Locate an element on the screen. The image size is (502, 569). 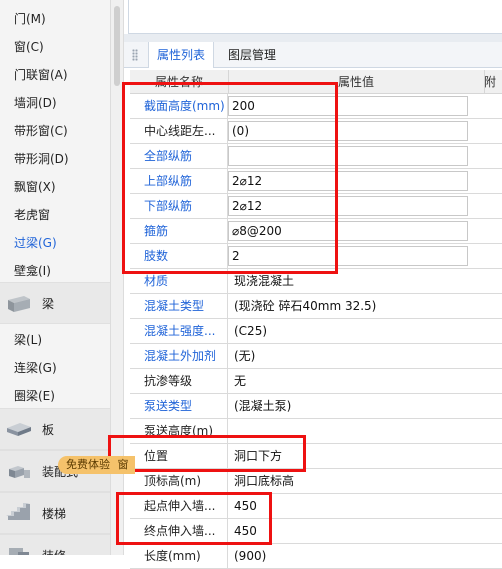
table-row: 长度(mm) (900) is located at coordinates (316, 556).